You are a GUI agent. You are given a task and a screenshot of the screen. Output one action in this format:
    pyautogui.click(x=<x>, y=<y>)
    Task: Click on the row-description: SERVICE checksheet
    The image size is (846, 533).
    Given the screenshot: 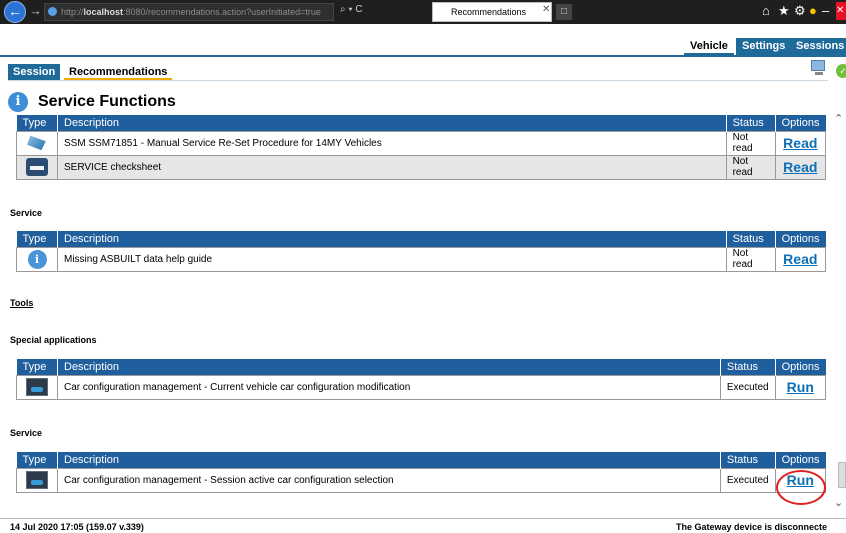 What is the action you would take?
    pyautogui.click(x=392, y=167)
    